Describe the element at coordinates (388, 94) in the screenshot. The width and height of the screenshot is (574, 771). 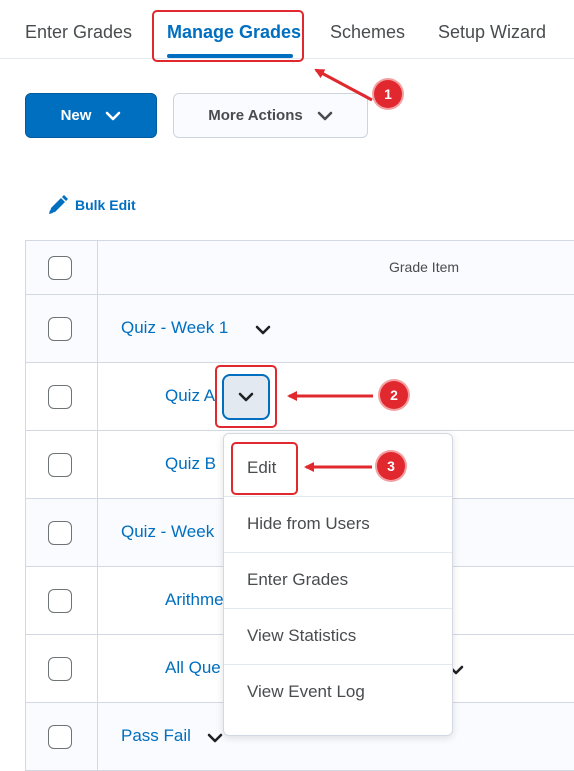
I see `step-badge: 1` at that location.